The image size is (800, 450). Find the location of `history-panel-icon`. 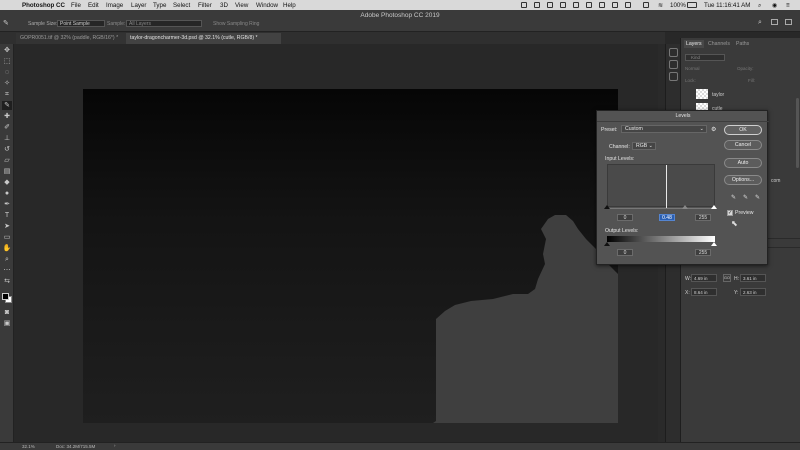

history-panel-icon is located at coordinates (673, 52).